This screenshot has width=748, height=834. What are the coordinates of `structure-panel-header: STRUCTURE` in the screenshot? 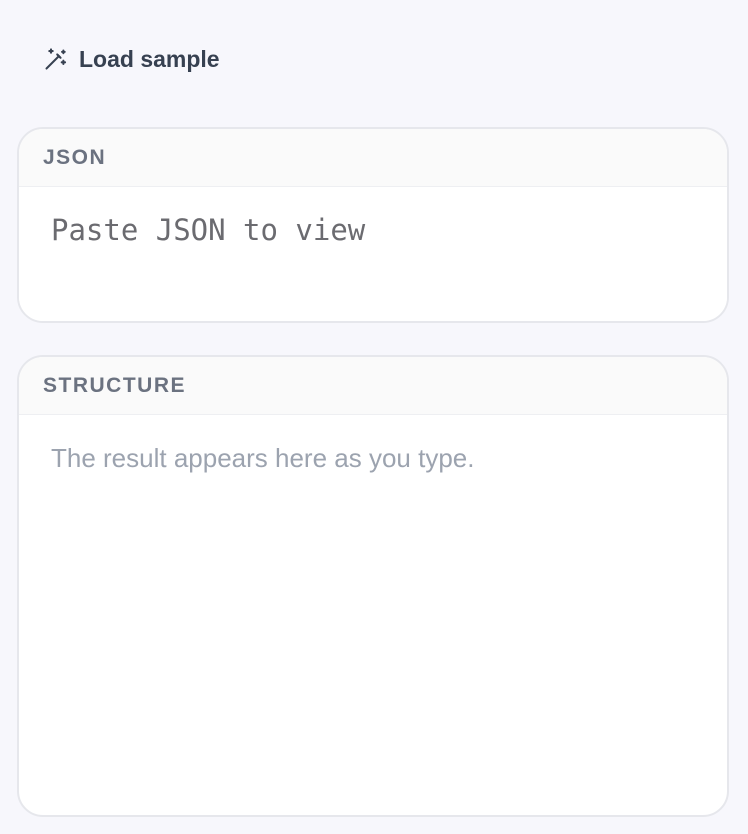 It's located at (373, 386).